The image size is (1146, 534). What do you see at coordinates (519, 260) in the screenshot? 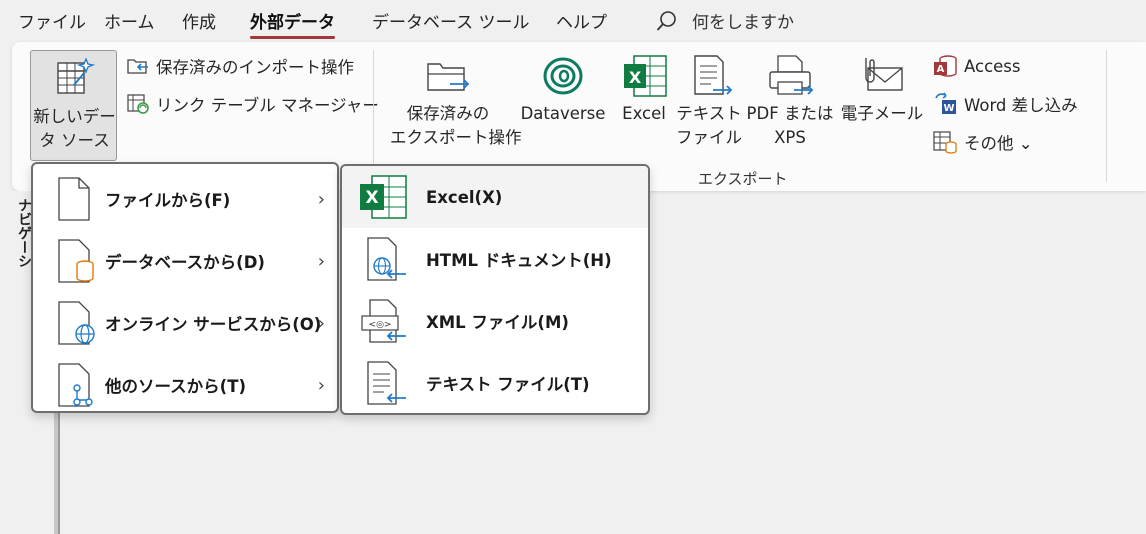
I see `submenu-item-label: HTML ドキュメント(H)` at bounding box center [519, 260].